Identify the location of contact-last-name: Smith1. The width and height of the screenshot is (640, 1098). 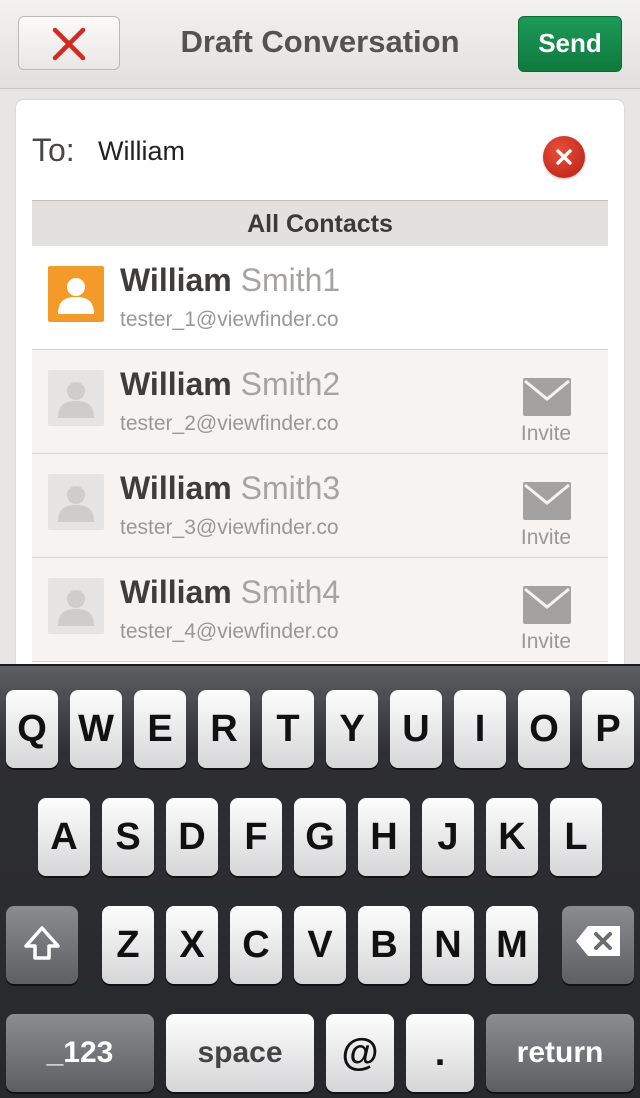
(290, 280).